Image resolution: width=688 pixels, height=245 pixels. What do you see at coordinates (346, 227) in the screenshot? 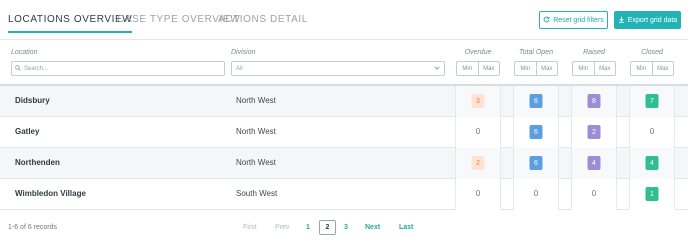
I see `pagination-page-3: 3` at bounding box center [346, 227].